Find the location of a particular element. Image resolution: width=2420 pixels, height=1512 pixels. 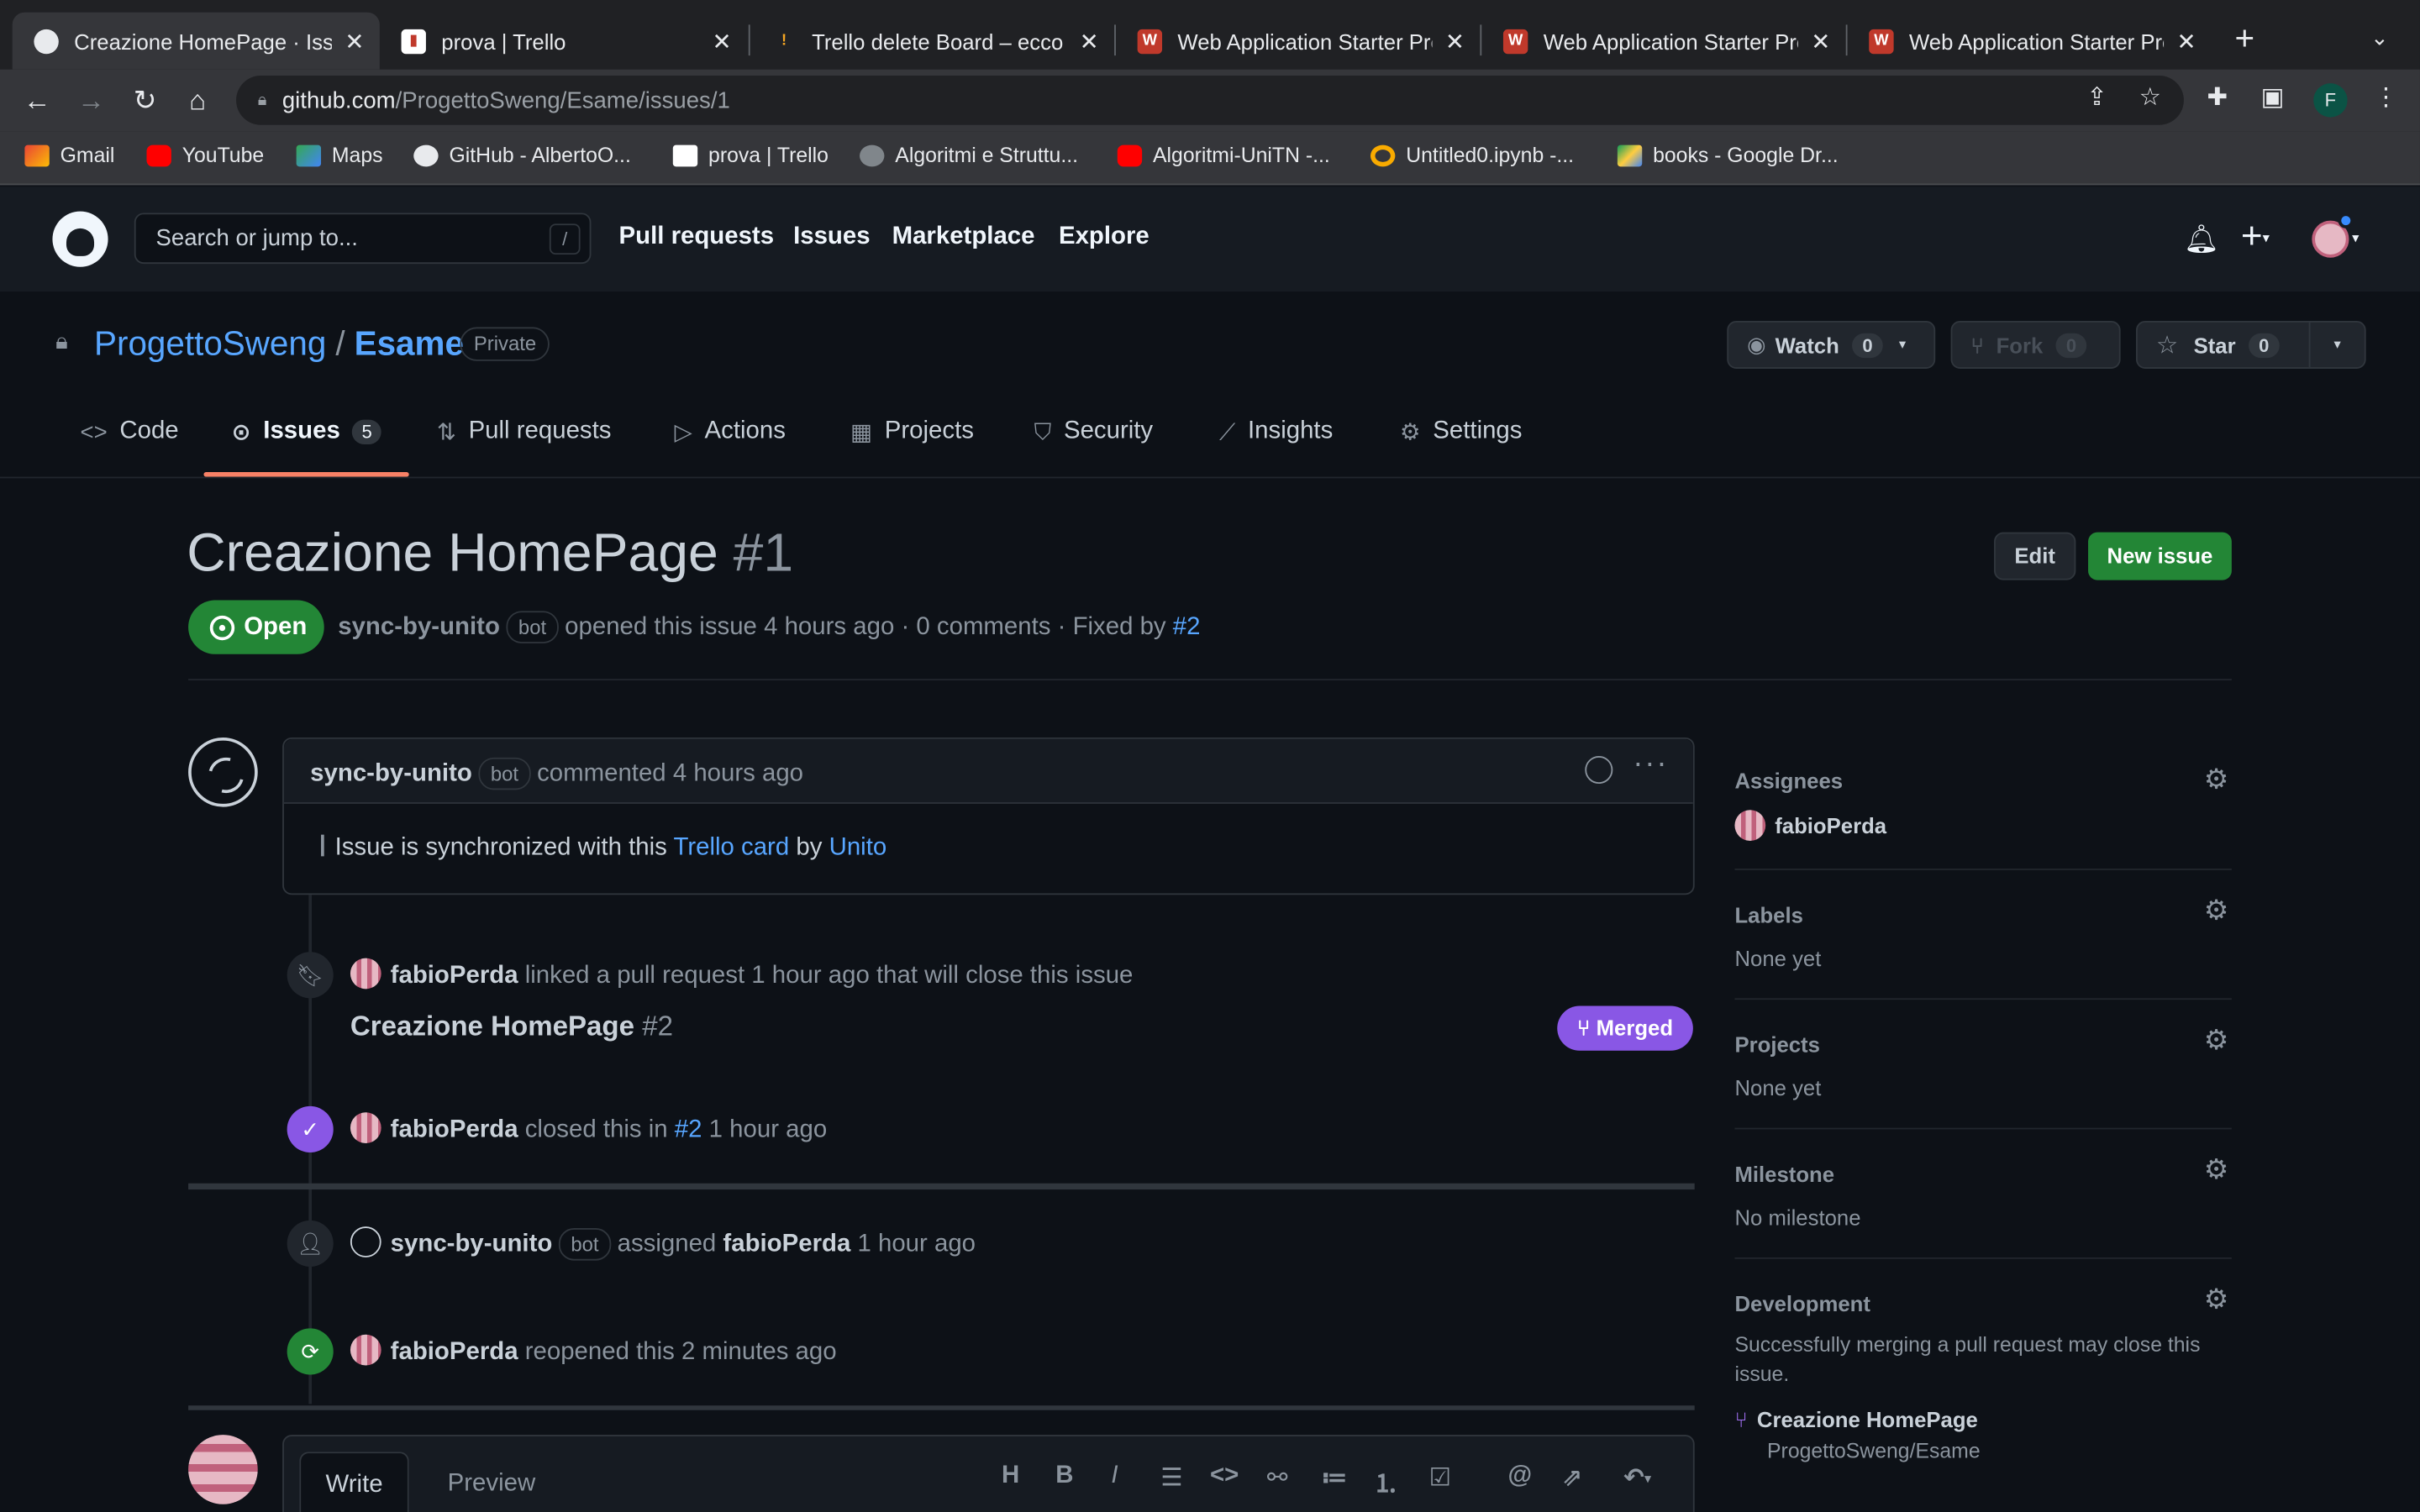

new-issue-button: New issue is located at coordinates (2160, 556).